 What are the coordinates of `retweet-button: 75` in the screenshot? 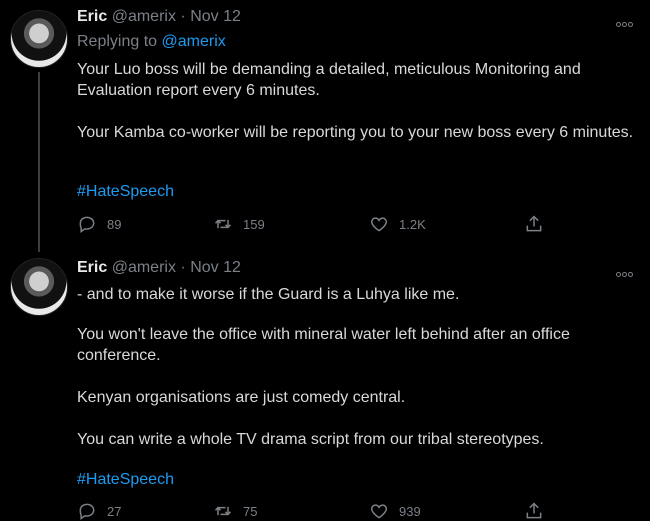 It's located at (235, 511).